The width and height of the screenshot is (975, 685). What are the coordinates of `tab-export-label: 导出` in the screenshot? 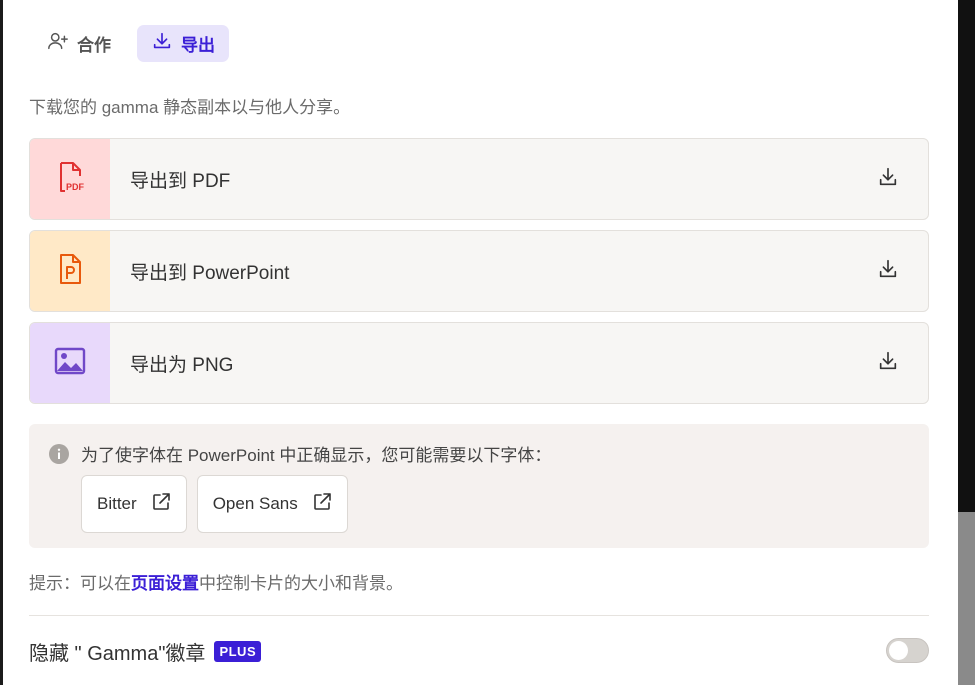 It's located at (198, 45).